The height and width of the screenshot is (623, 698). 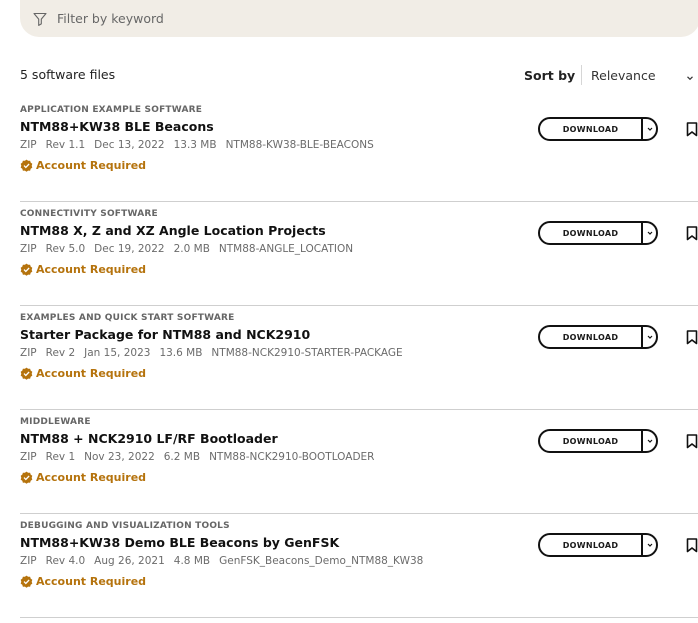 I want to click on file-category: MIDDLEWARE, so click(x=55, y=422).